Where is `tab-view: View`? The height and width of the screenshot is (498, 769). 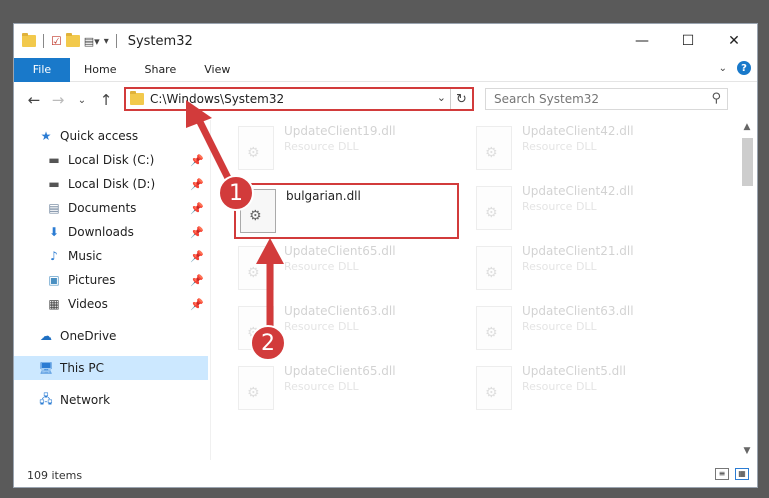
tab-view: View is located at coordinates (217, 69).